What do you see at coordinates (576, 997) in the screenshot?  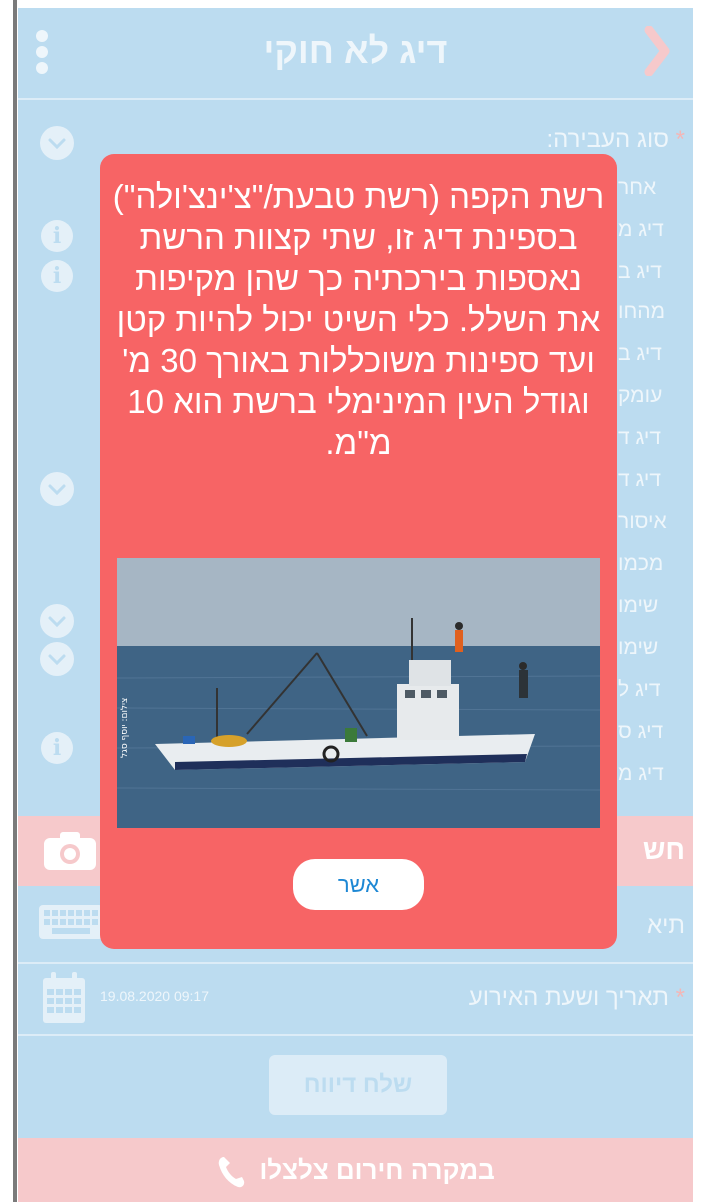 I see `date-label: * תאריך ושעת האירוע` at bounding box center [576, 997].